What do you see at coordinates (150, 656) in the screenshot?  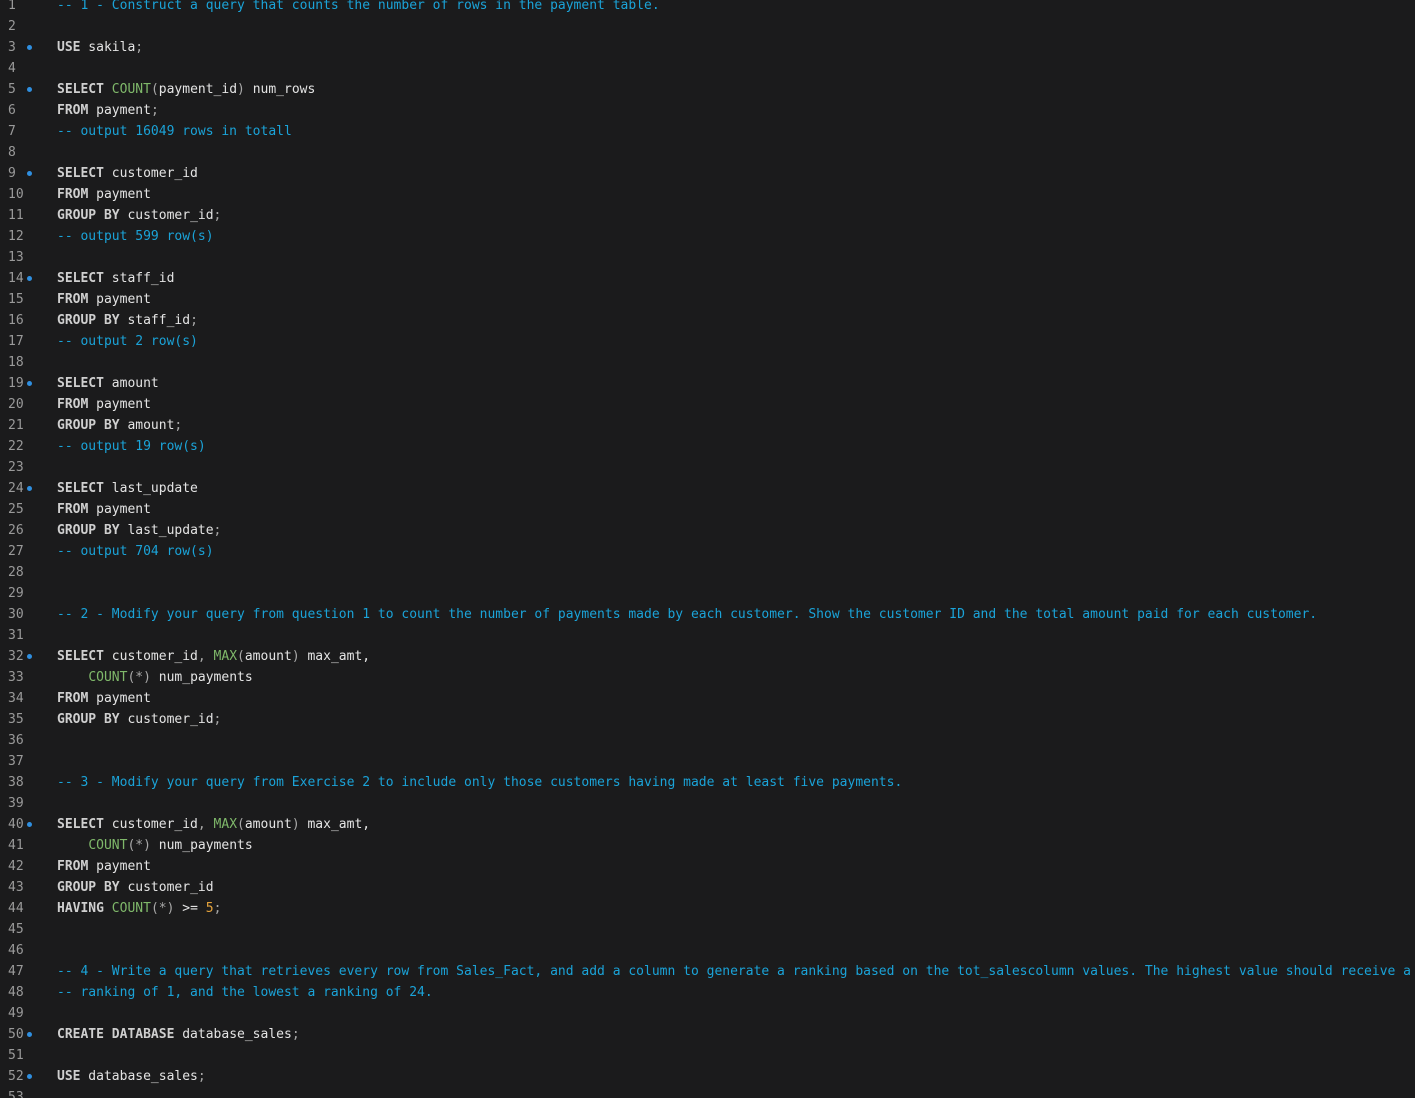 I see `code-token: customer_id` at bounding box center [150, 656].